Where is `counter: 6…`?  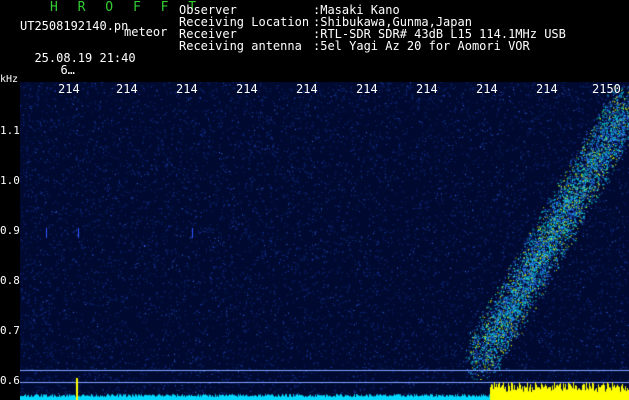
counter: 6… is located at coordinates (67, 70).